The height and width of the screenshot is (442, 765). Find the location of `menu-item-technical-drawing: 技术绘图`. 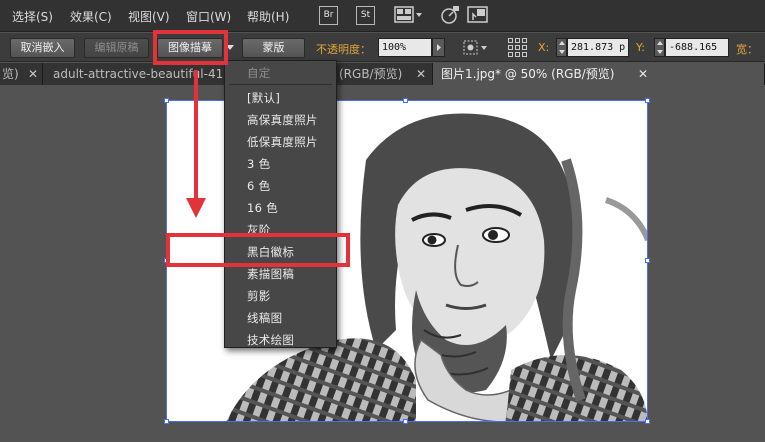

menu-item-technical-drawing: 技术绘图 is located at coordinates (270, 340).